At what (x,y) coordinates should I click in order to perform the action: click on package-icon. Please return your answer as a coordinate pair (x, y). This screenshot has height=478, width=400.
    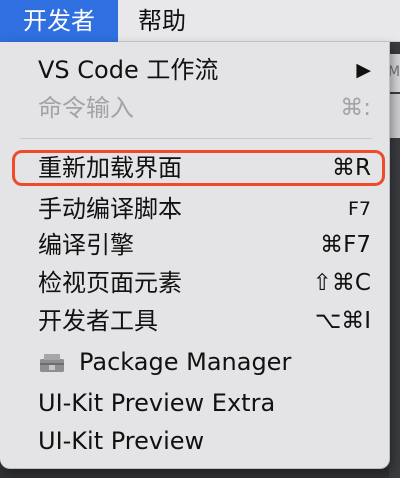
    Looking at the image, I should click on (52, 363).